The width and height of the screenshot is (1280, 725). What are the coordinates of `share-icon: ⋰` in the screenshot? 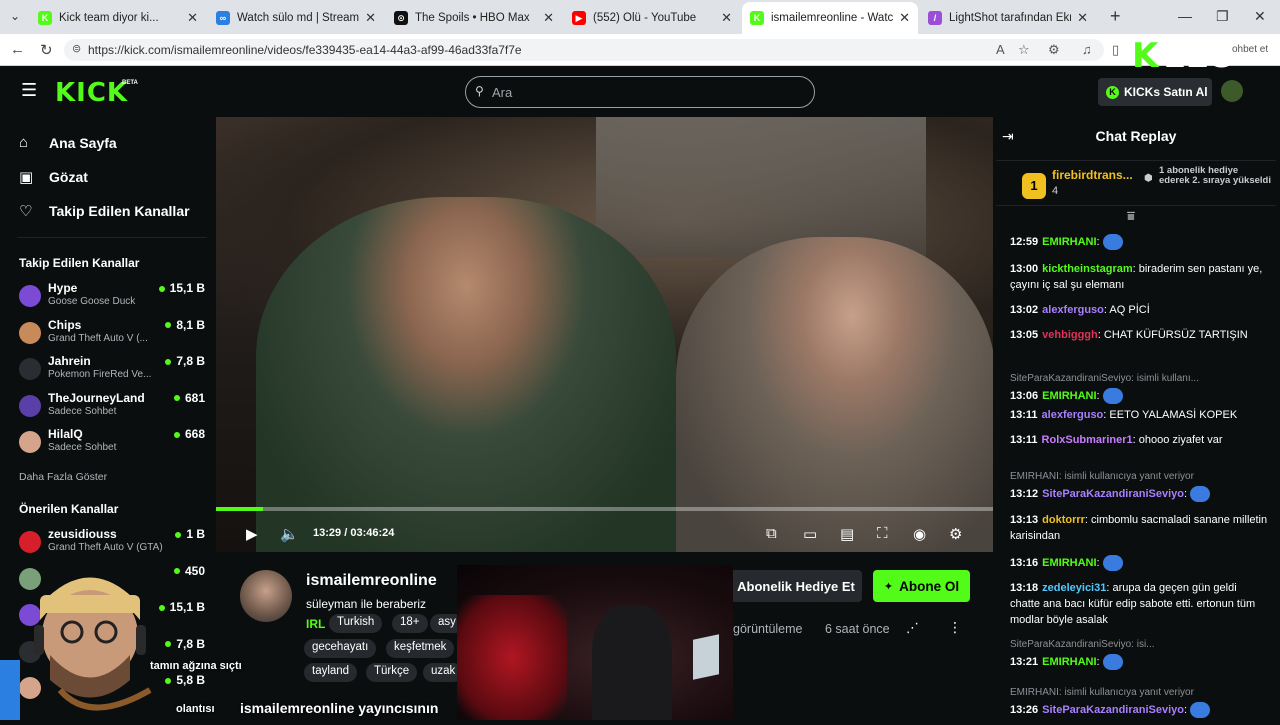 It's located at (912, 628).